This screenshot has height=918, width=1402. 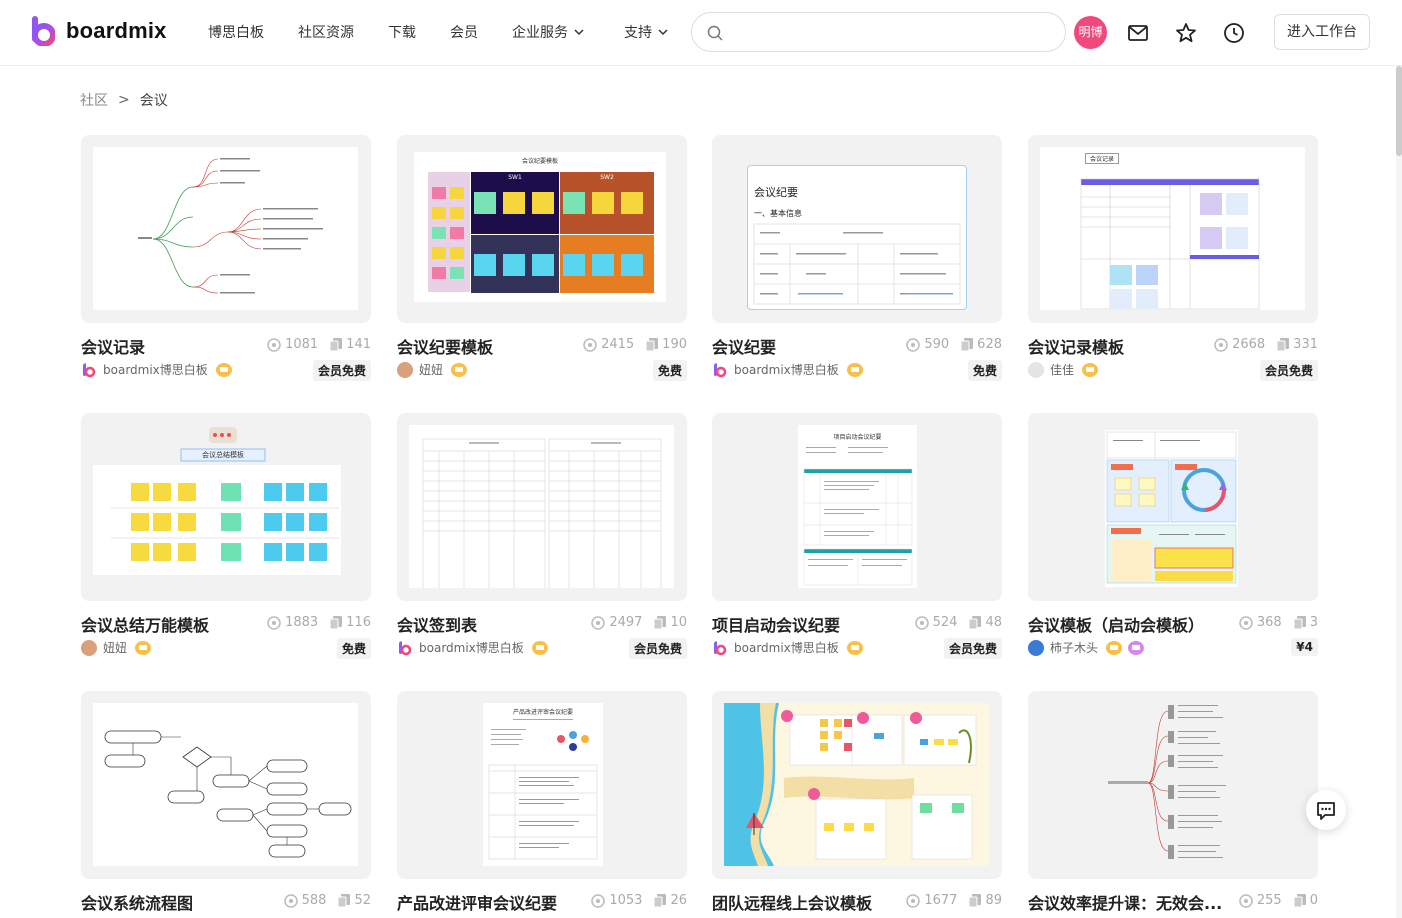 I want to click on mail-icon, so click(x=1138, y=33).